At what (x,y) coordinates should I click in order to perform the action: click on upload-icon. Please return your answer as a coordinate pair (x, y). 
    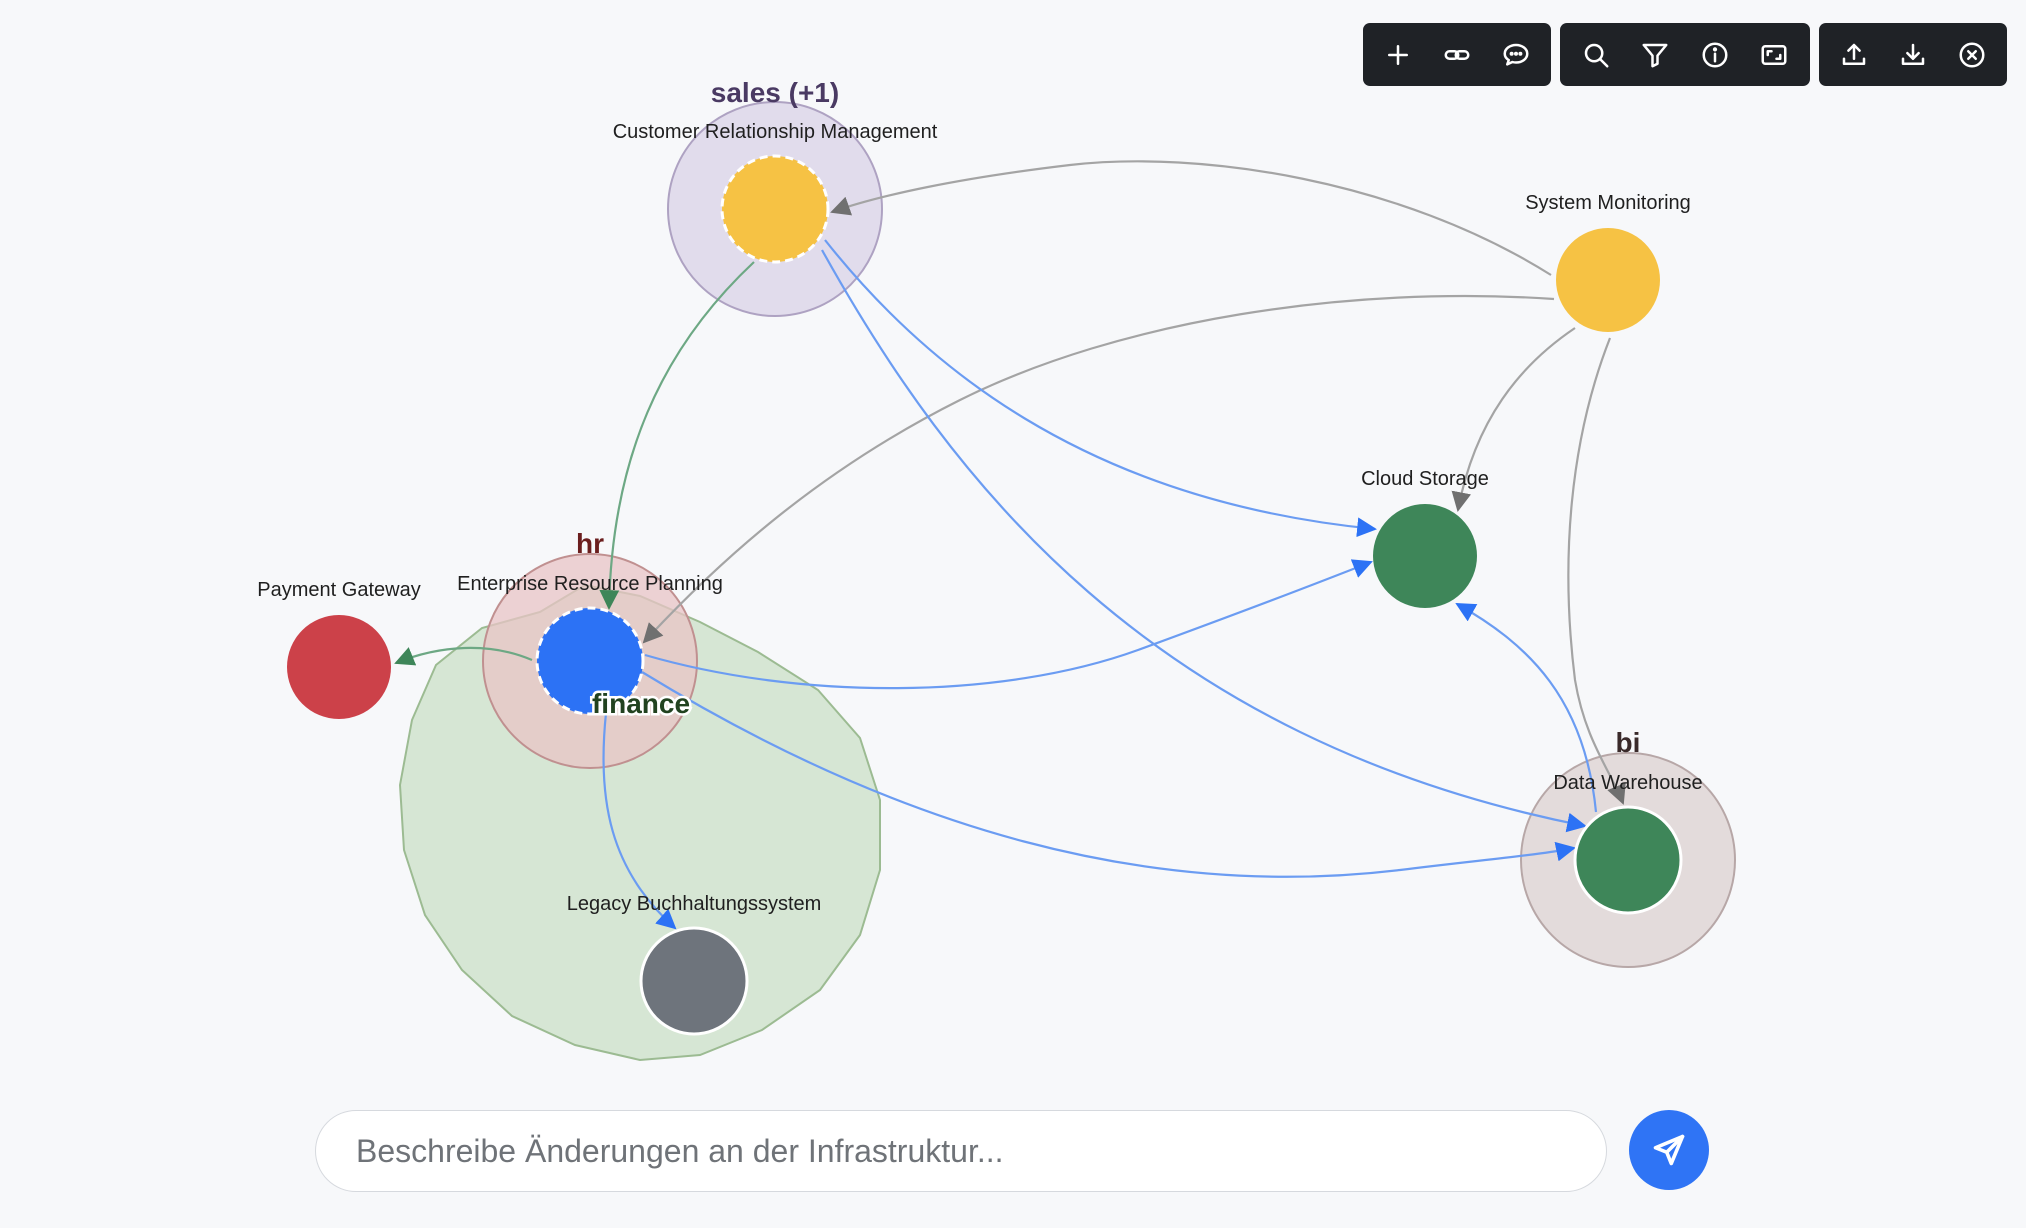
    Looking at the image, I should click on (1854, 54).